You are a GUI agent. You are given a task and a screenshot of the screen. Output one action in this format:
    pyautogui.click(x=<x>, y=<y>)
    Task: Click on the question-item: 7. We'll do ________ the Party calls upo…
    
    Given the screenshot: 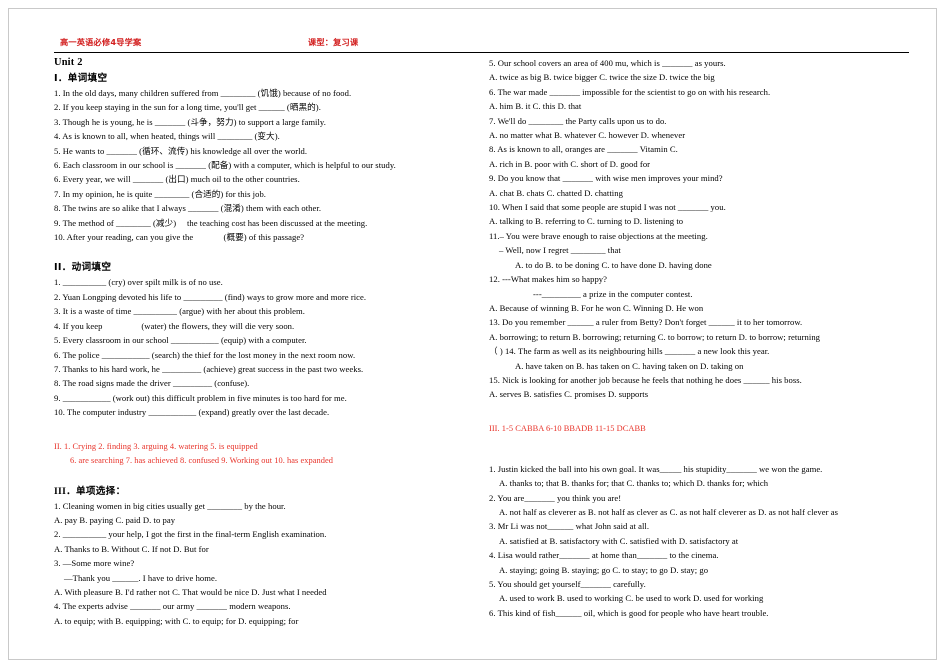 What is the action you would take?
    pyautogui.click(x=578, y=120)
    